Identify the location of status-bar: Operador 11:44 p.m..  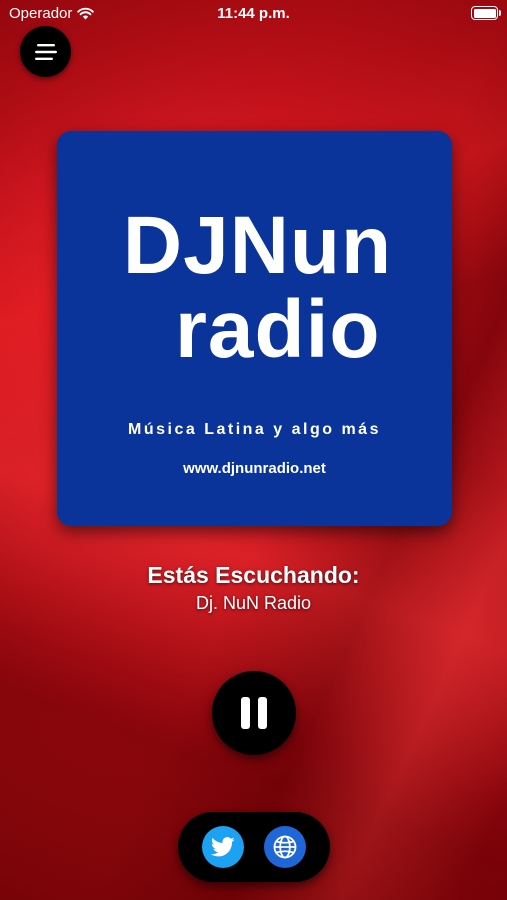
(253, 14).